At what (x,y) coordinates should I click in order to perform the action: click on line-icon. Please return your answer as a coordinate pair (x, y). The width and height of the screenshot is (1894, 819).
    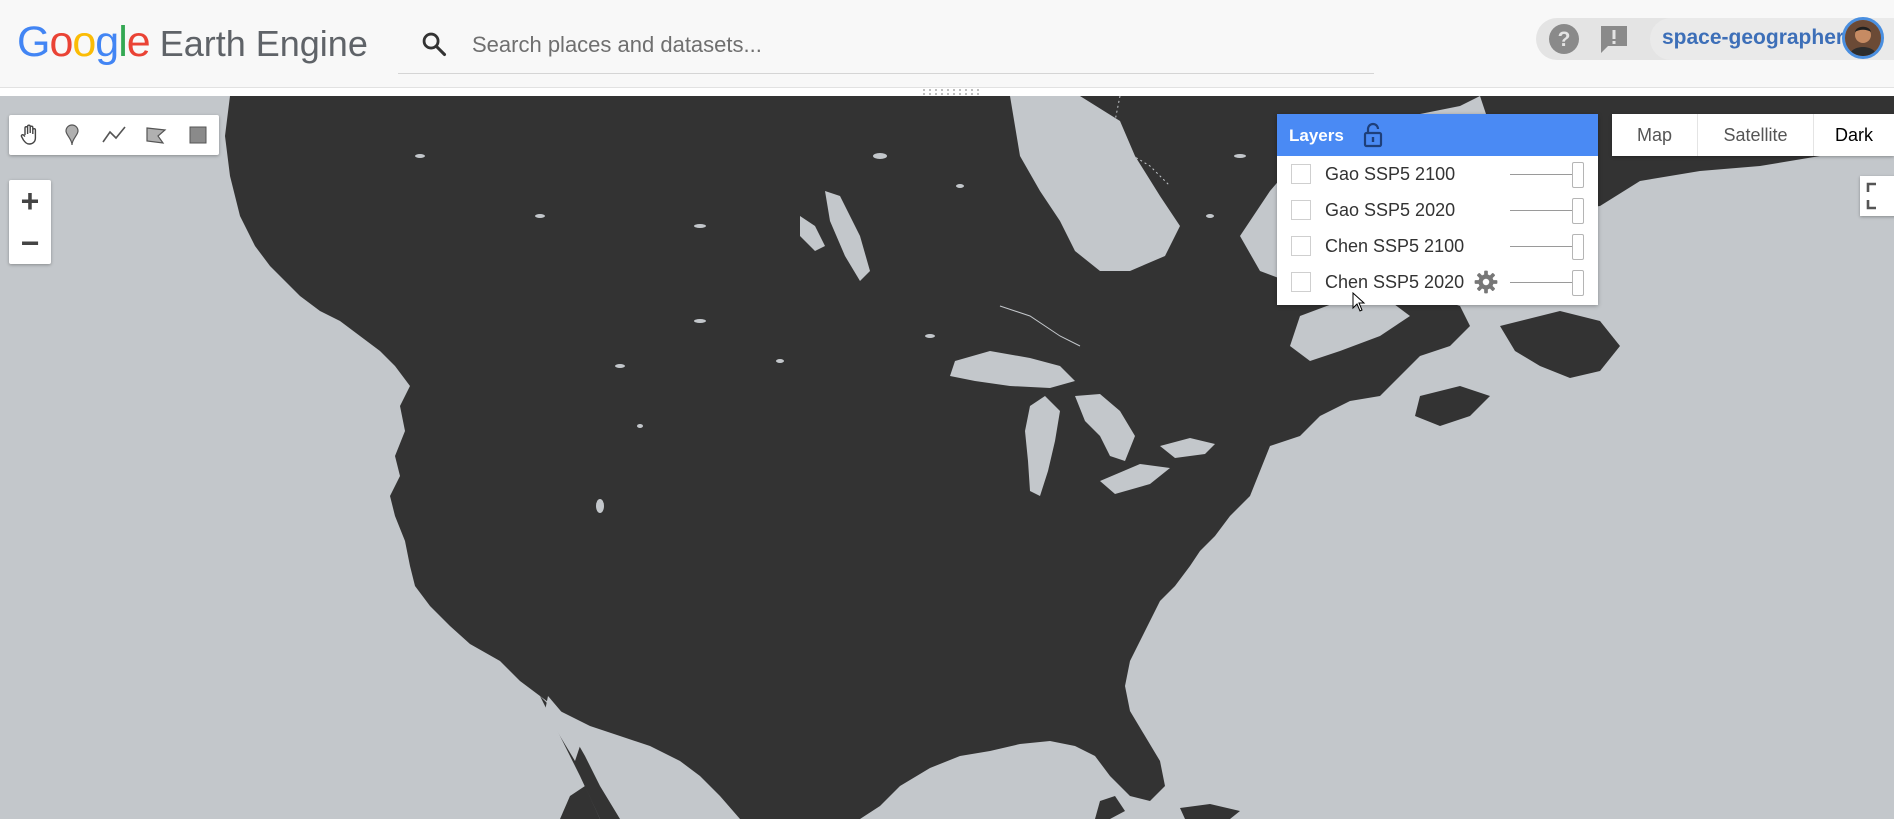
    Looking at the image, I should click on (114, 135).